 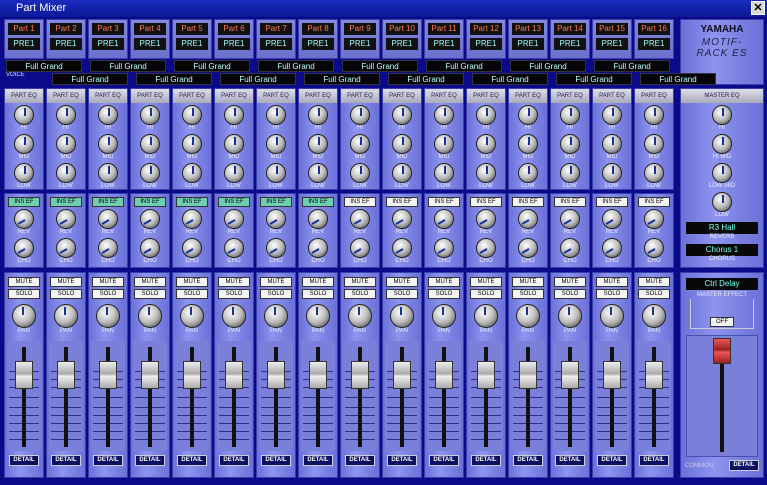 What do you see at coordinates (722, 322) in the screenshot?
I see `master-effect-off-button: OFF` at bounding box center [722, 322].